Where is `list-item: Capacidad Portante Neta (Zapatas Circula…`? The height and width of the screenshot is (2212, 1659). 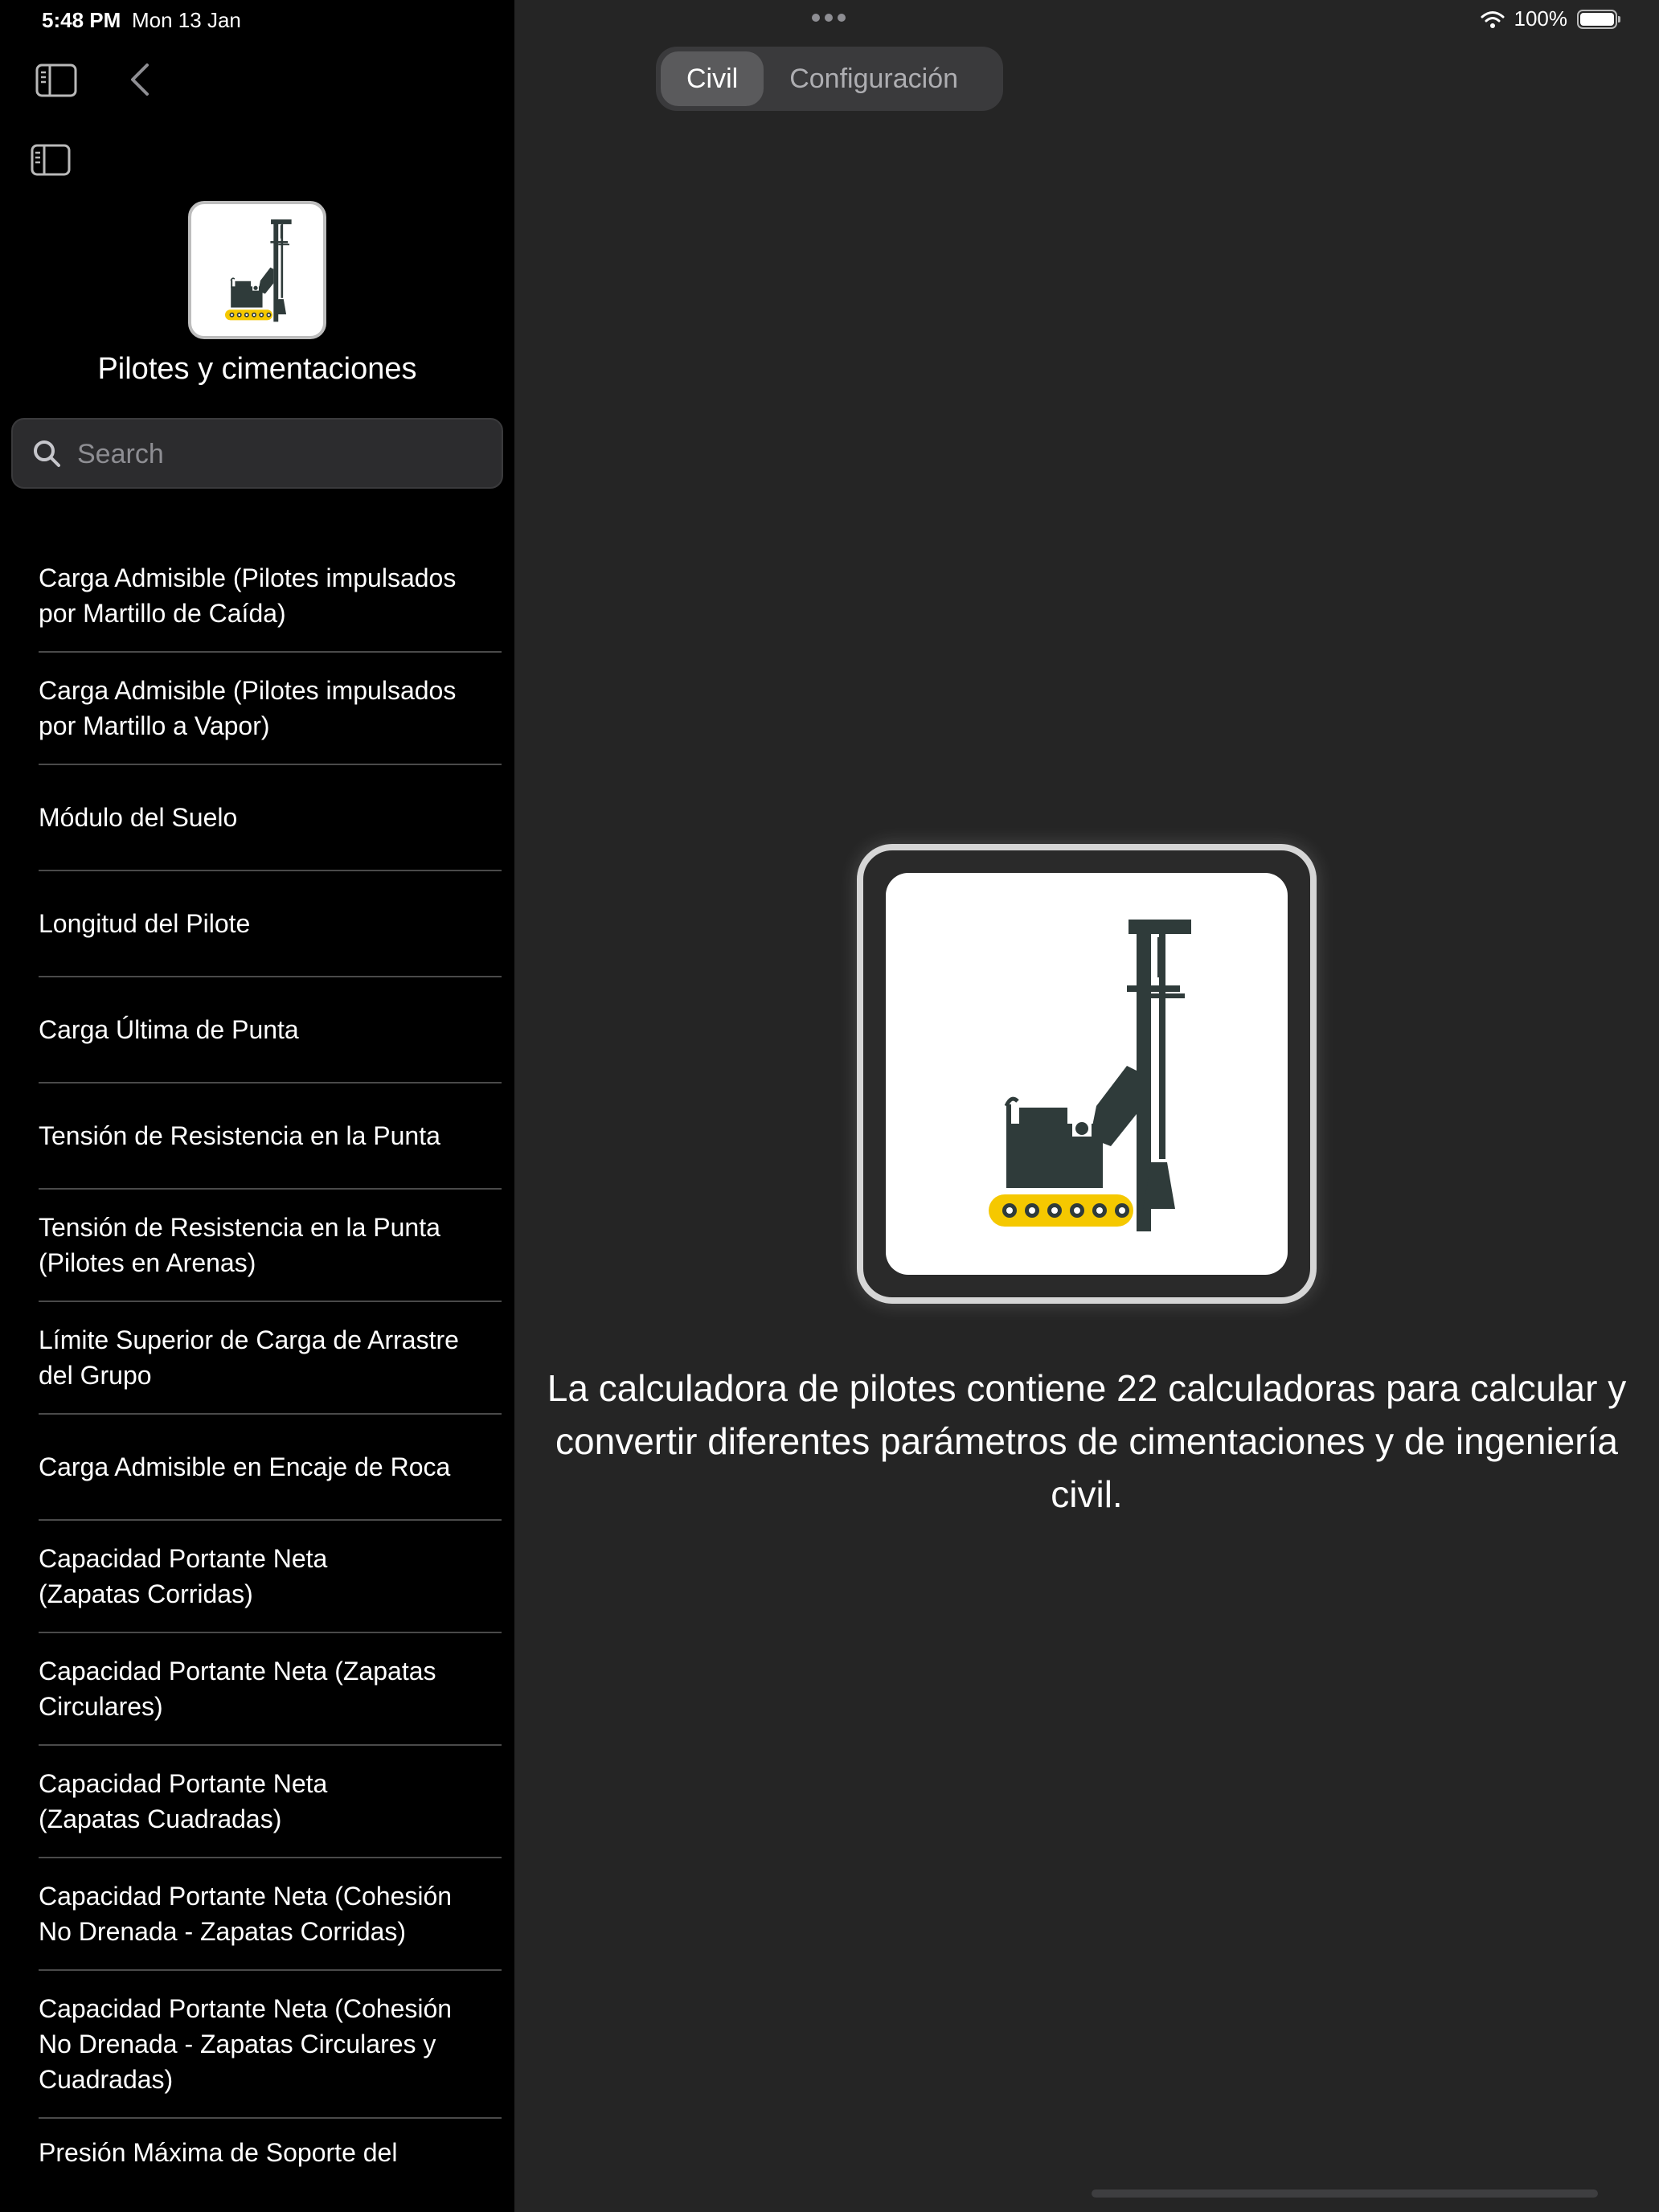 list-item: Capacidad Portante Neta (Zapatas Circula… is located at coordinates (270, 1689).